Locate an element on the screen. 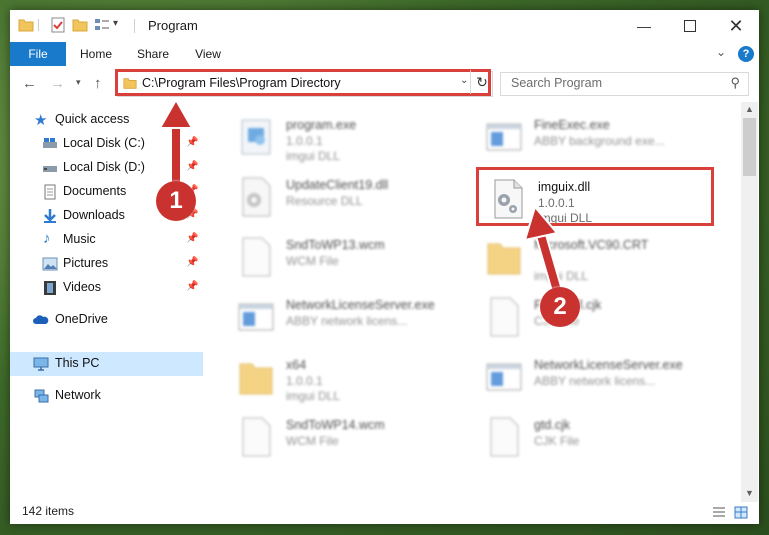  item-count: 142 items is located at coordinates (48, 511).